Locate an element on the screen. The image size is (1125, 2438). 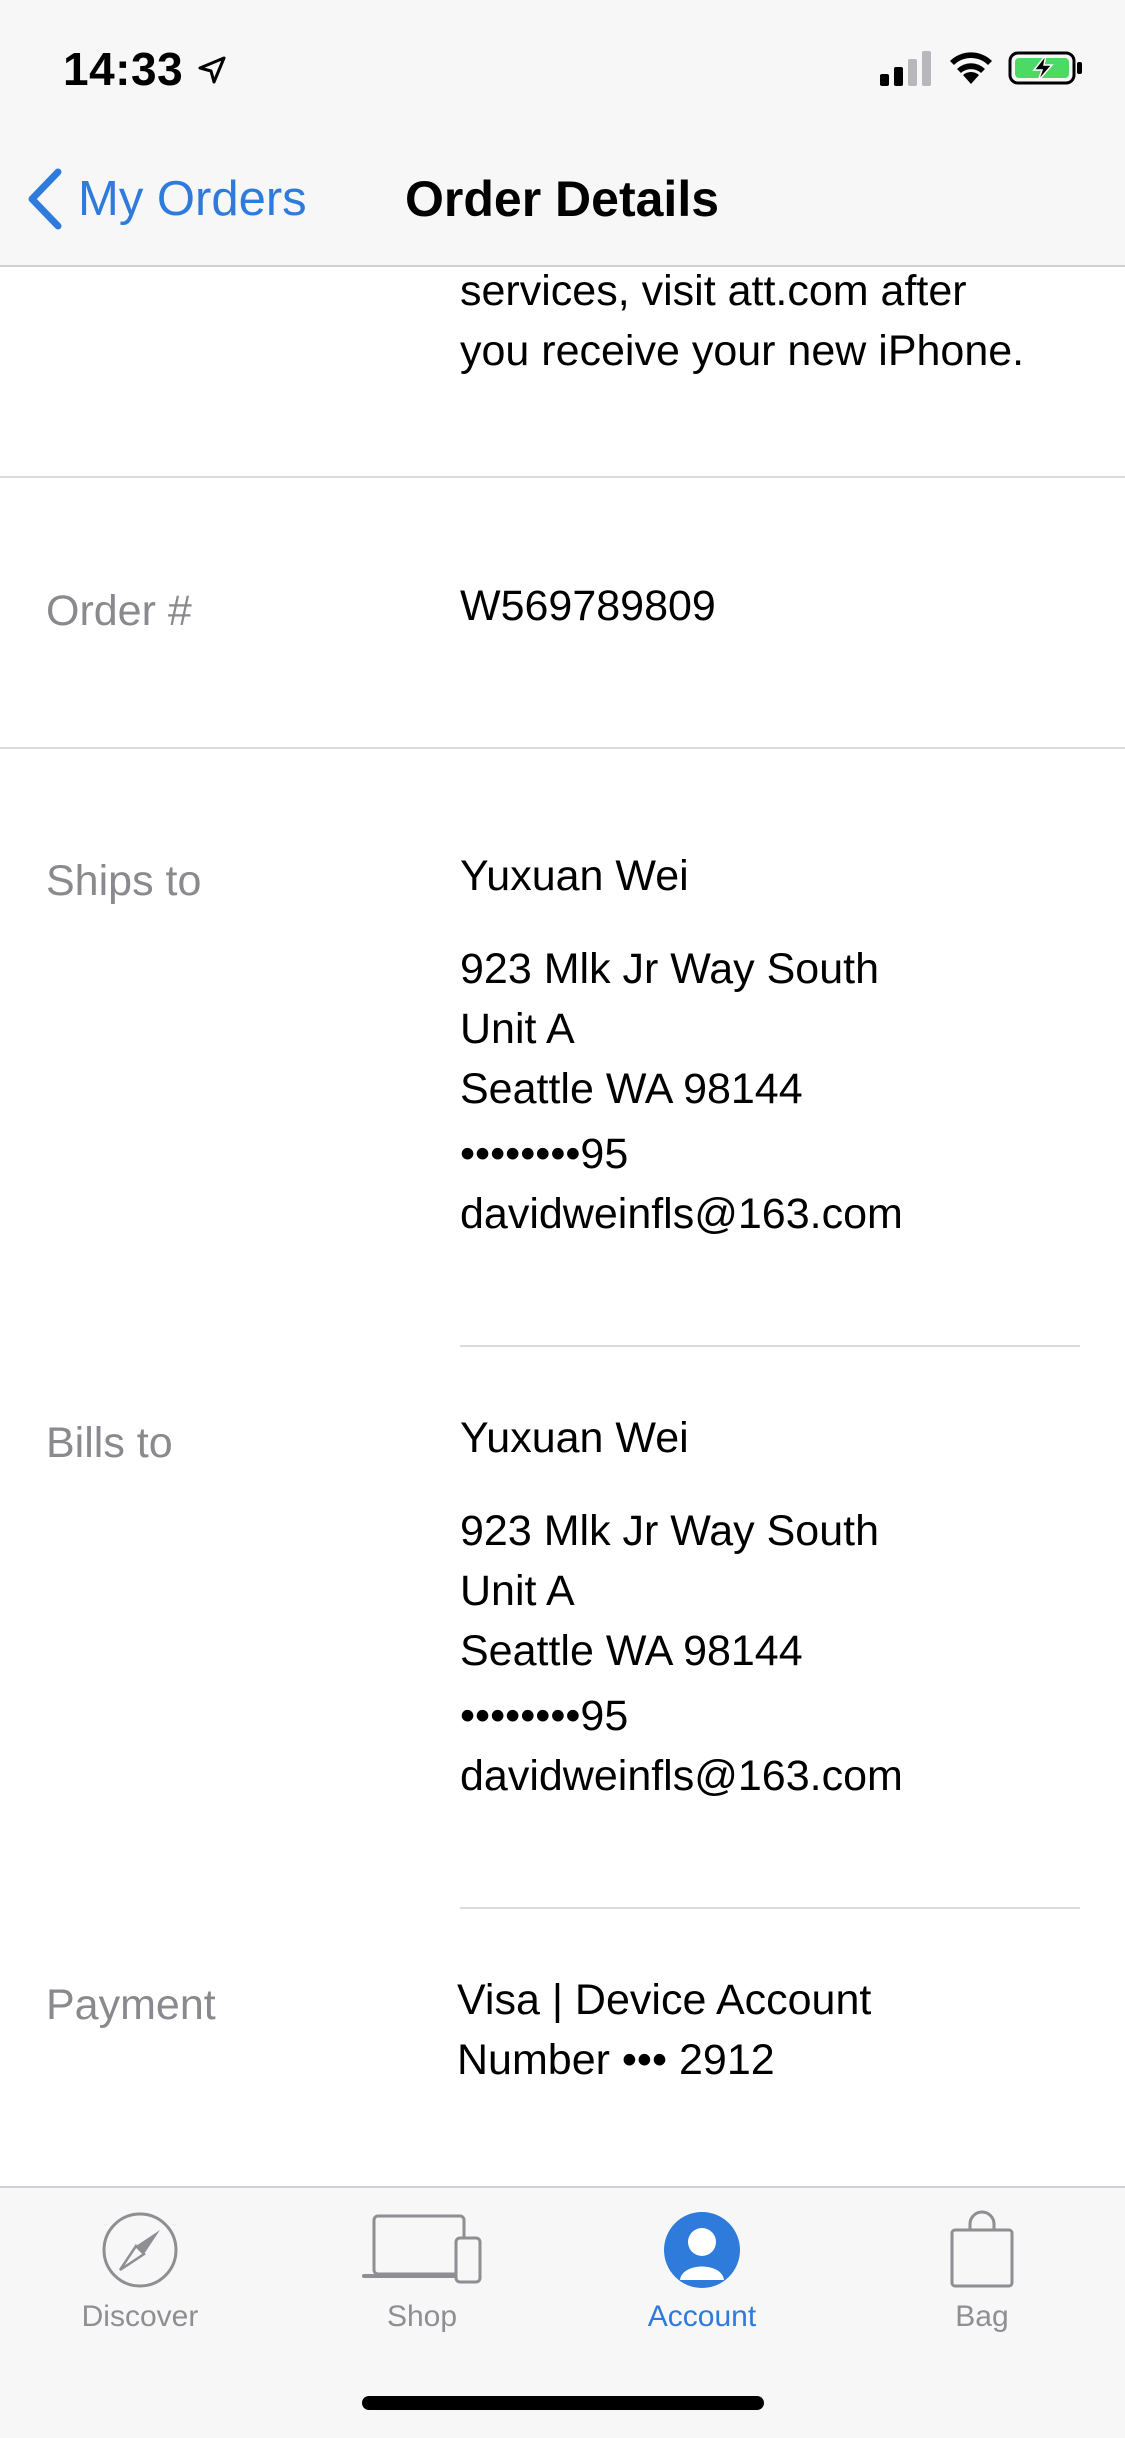
tab-bag: Bag is located at coordinates (982, 2272).